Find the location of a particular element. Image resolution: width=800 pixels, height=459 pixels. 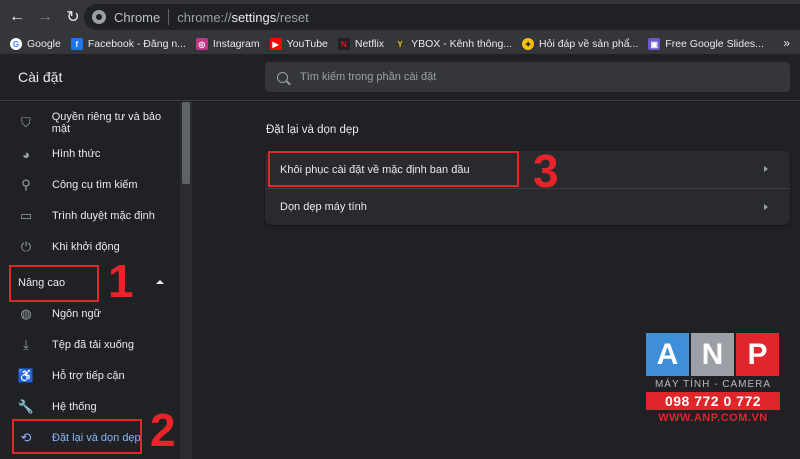

logo-letter-a: A is located at coordinates (667, 354).